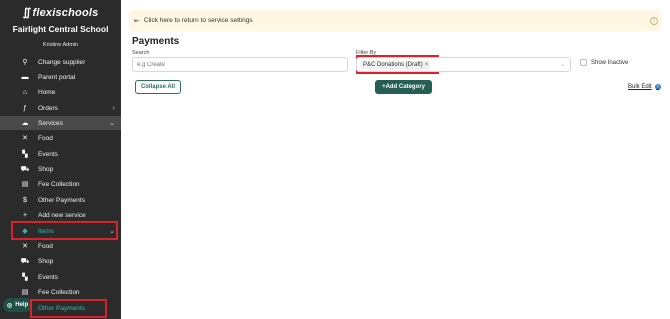  I want to click on sidebar-item-orders: ƒ Orders ›, so click(60, 108).